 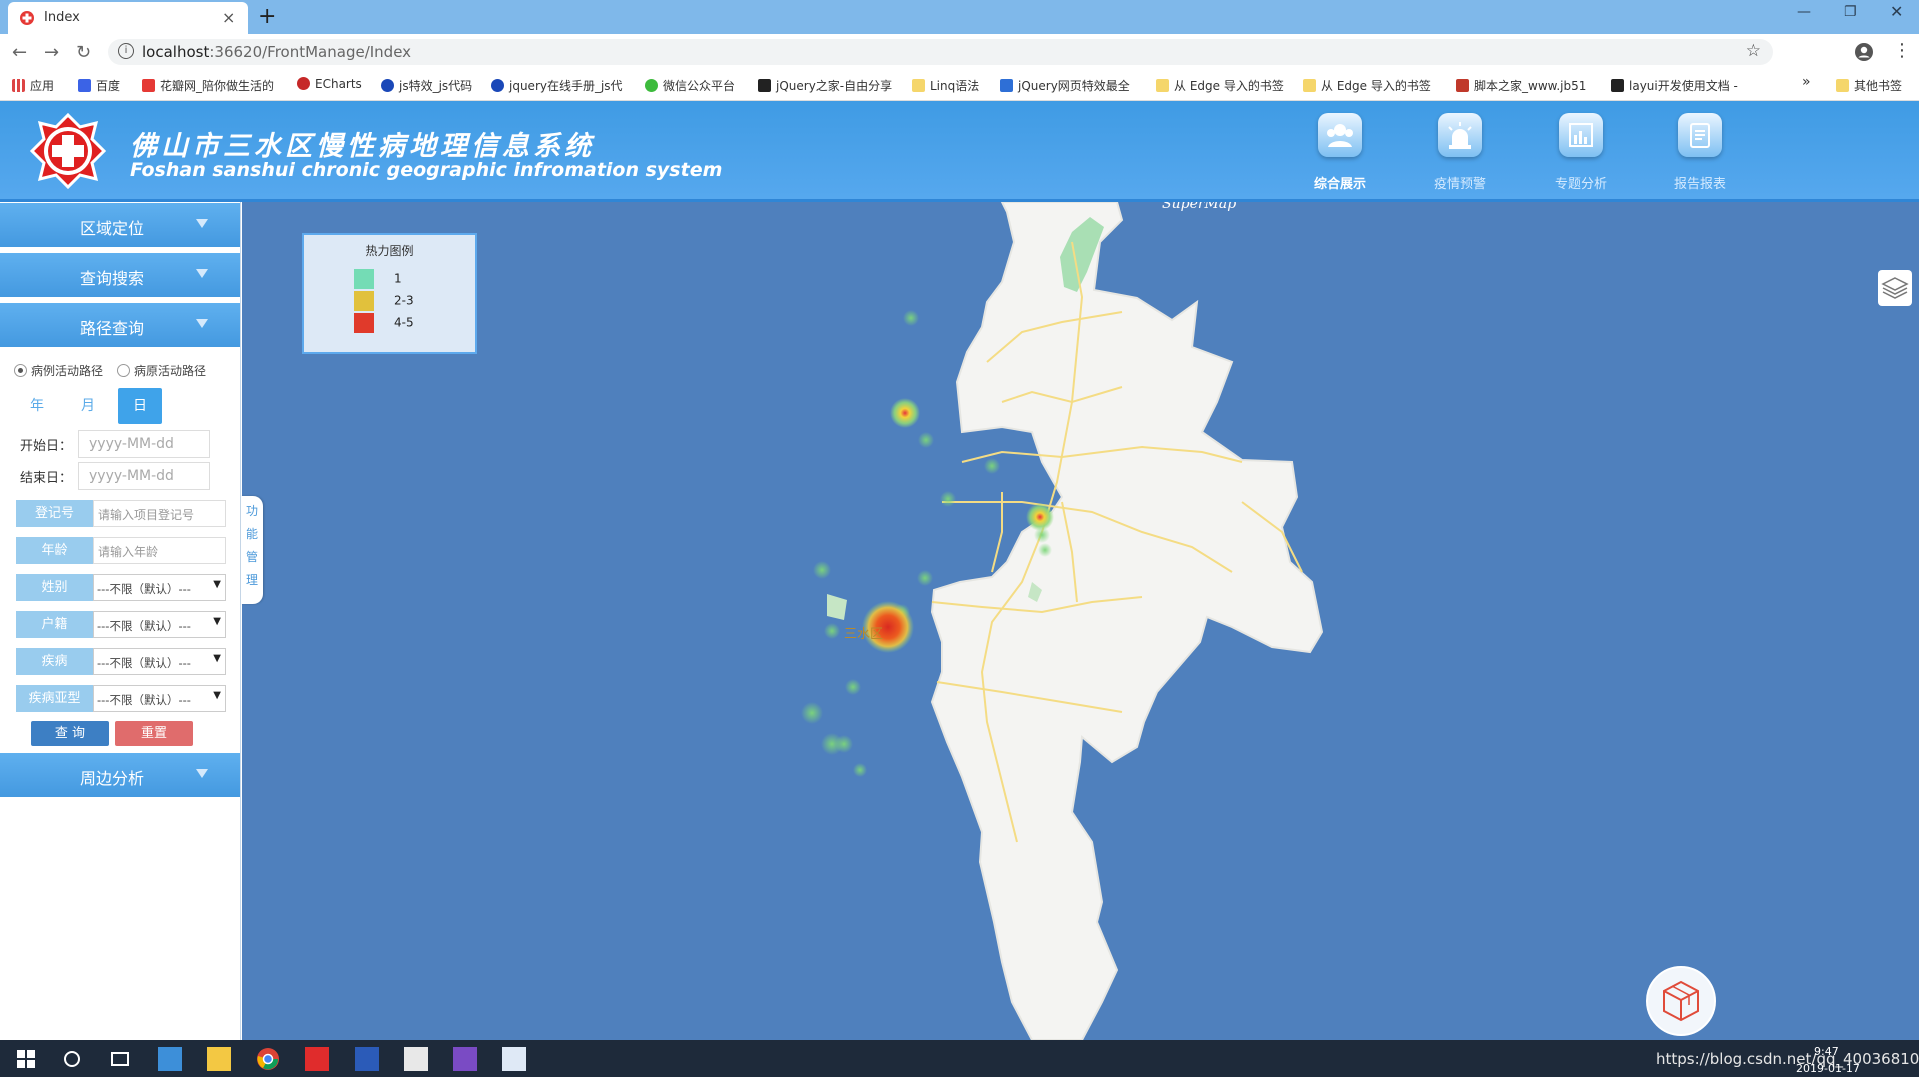 I want to click on url-text: localhost:36620/FrontManage/Index, so click(x=276, y=52).